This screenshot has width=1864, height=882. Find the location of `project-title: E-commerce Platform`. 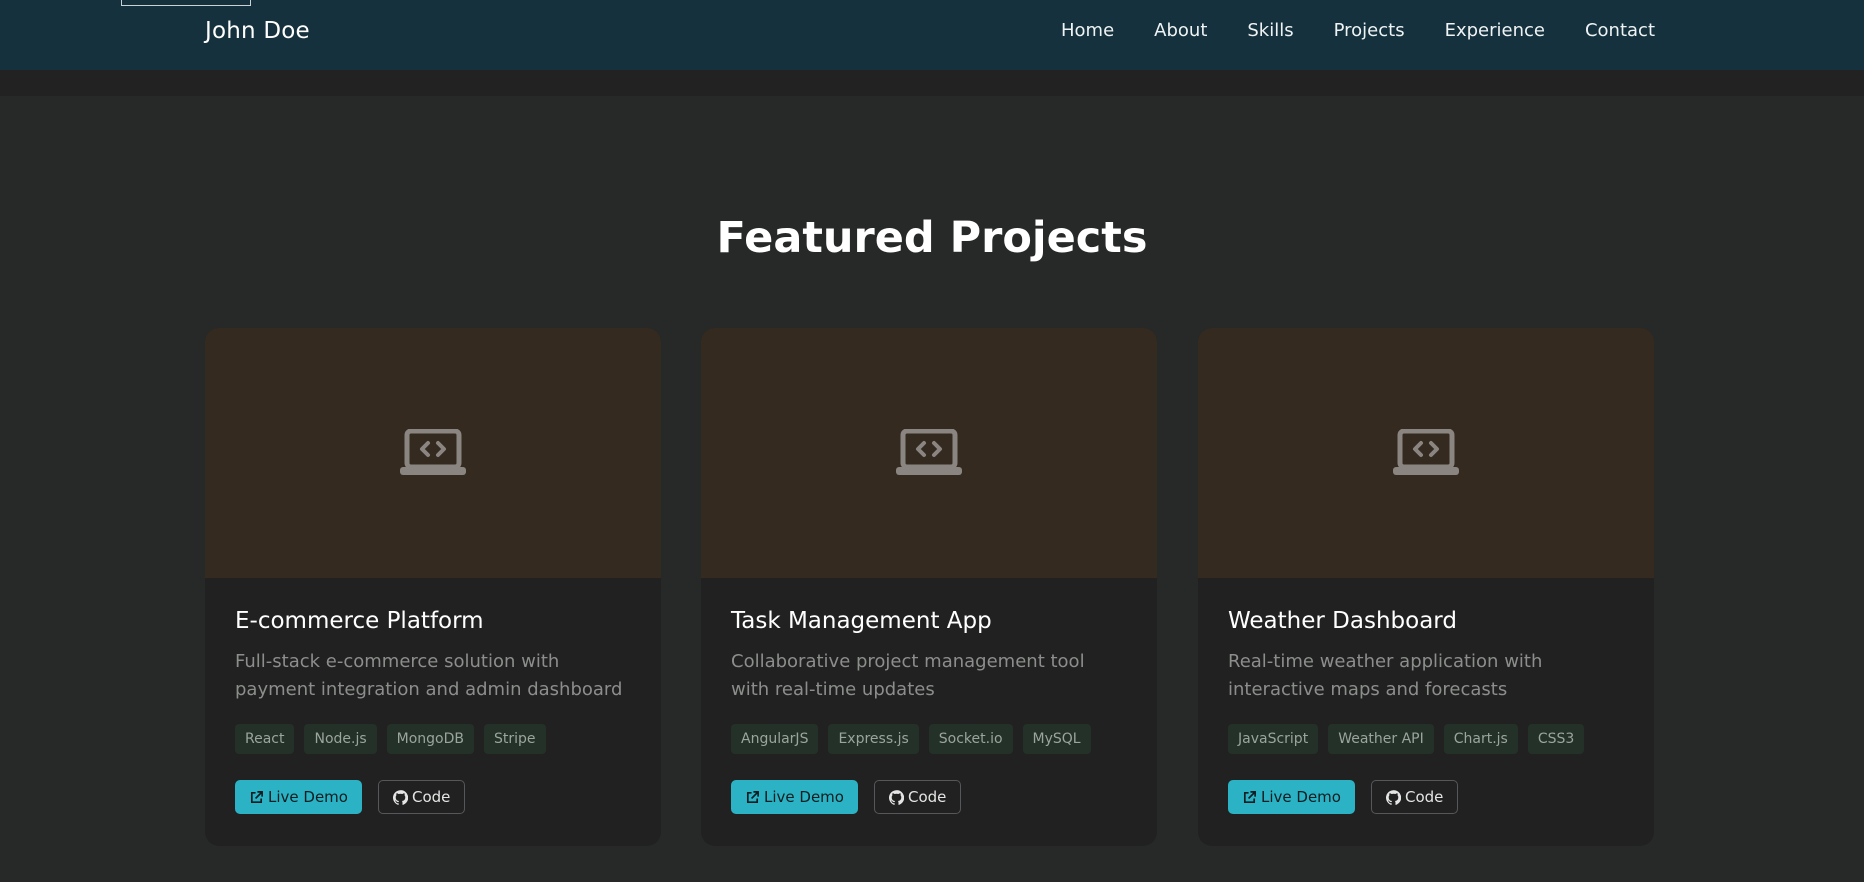

project-title: E-commerce Platform is located at coordinates (359, 621).